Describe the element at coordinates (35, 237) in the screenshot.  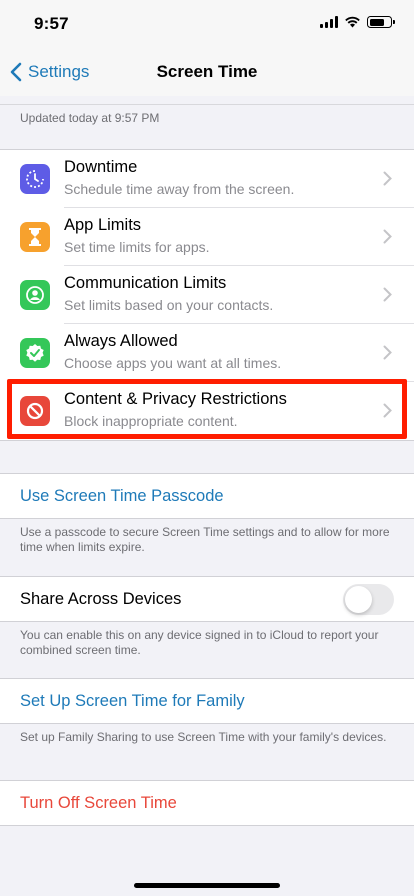
I see `hourglass-icon` at that location.